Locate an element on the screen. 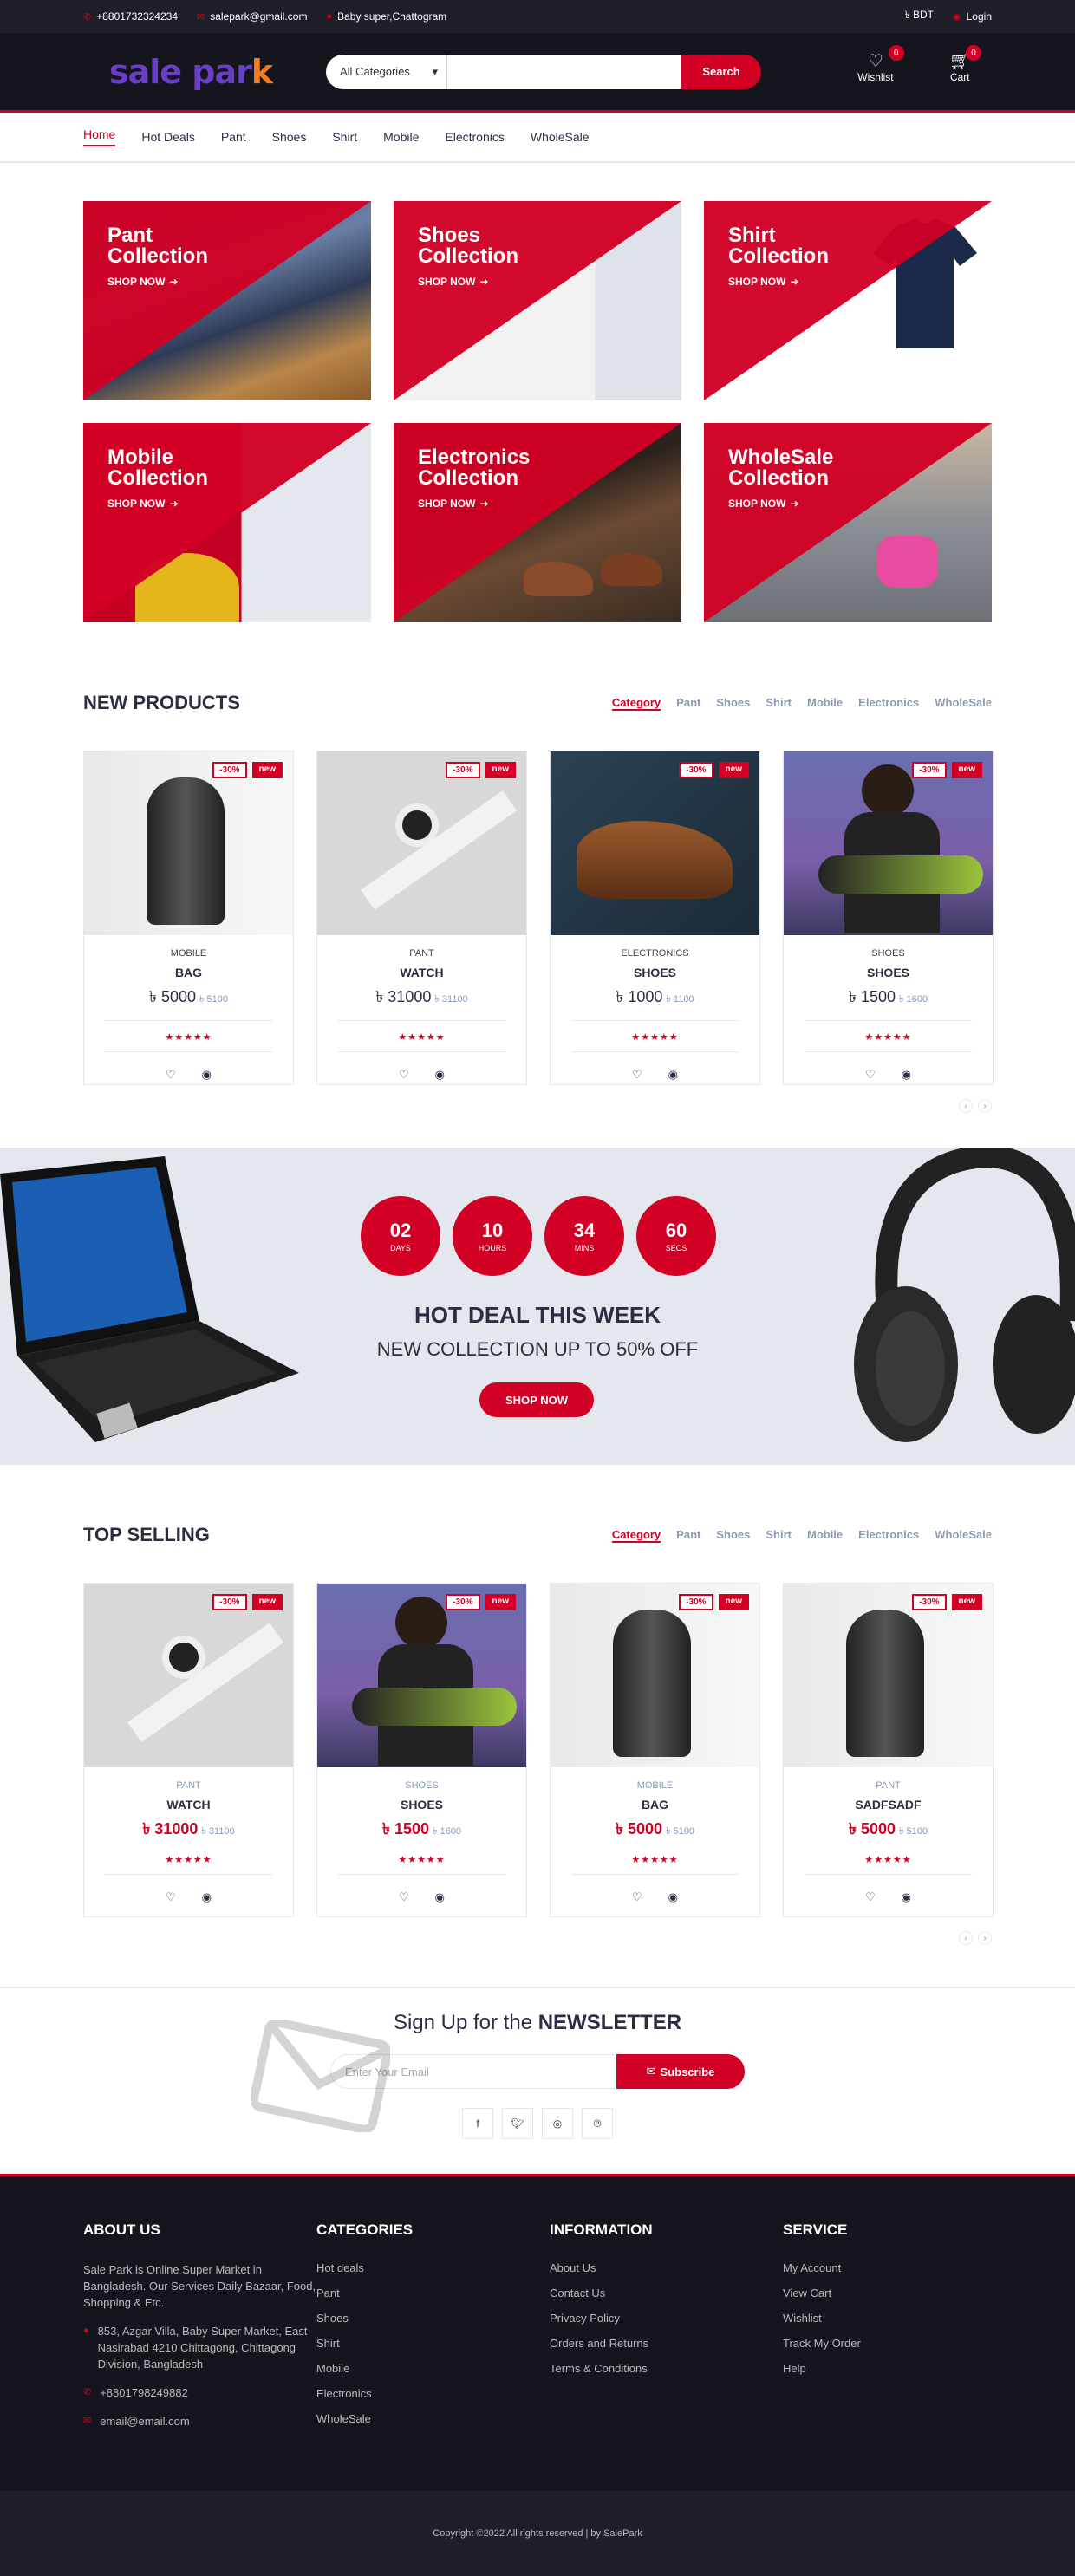 The width and height of the screenshot is (1075, 2576). footer-link: Wishlist is located at coordinates (899, 2318).